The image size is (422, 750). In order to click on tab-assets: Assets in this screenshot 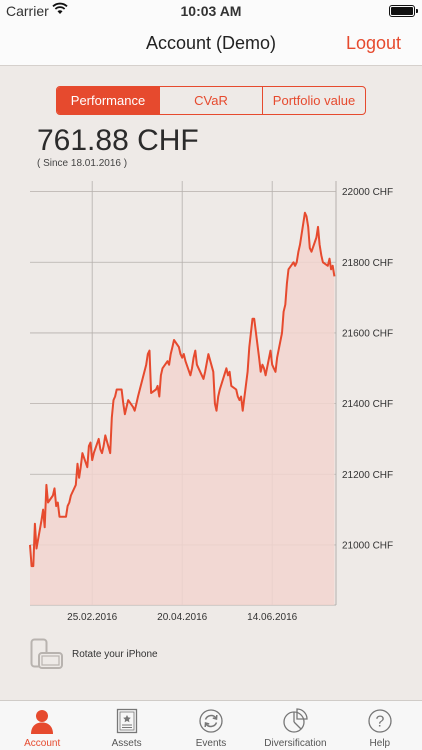, I will do `click(126, 725)`.